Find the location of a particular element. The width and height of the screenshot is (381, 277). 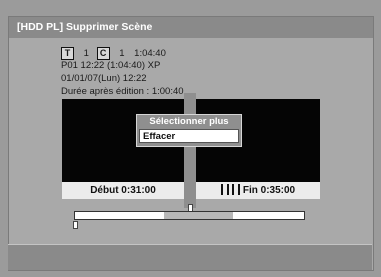

timeline-selection is located at coordinates (198, 215).